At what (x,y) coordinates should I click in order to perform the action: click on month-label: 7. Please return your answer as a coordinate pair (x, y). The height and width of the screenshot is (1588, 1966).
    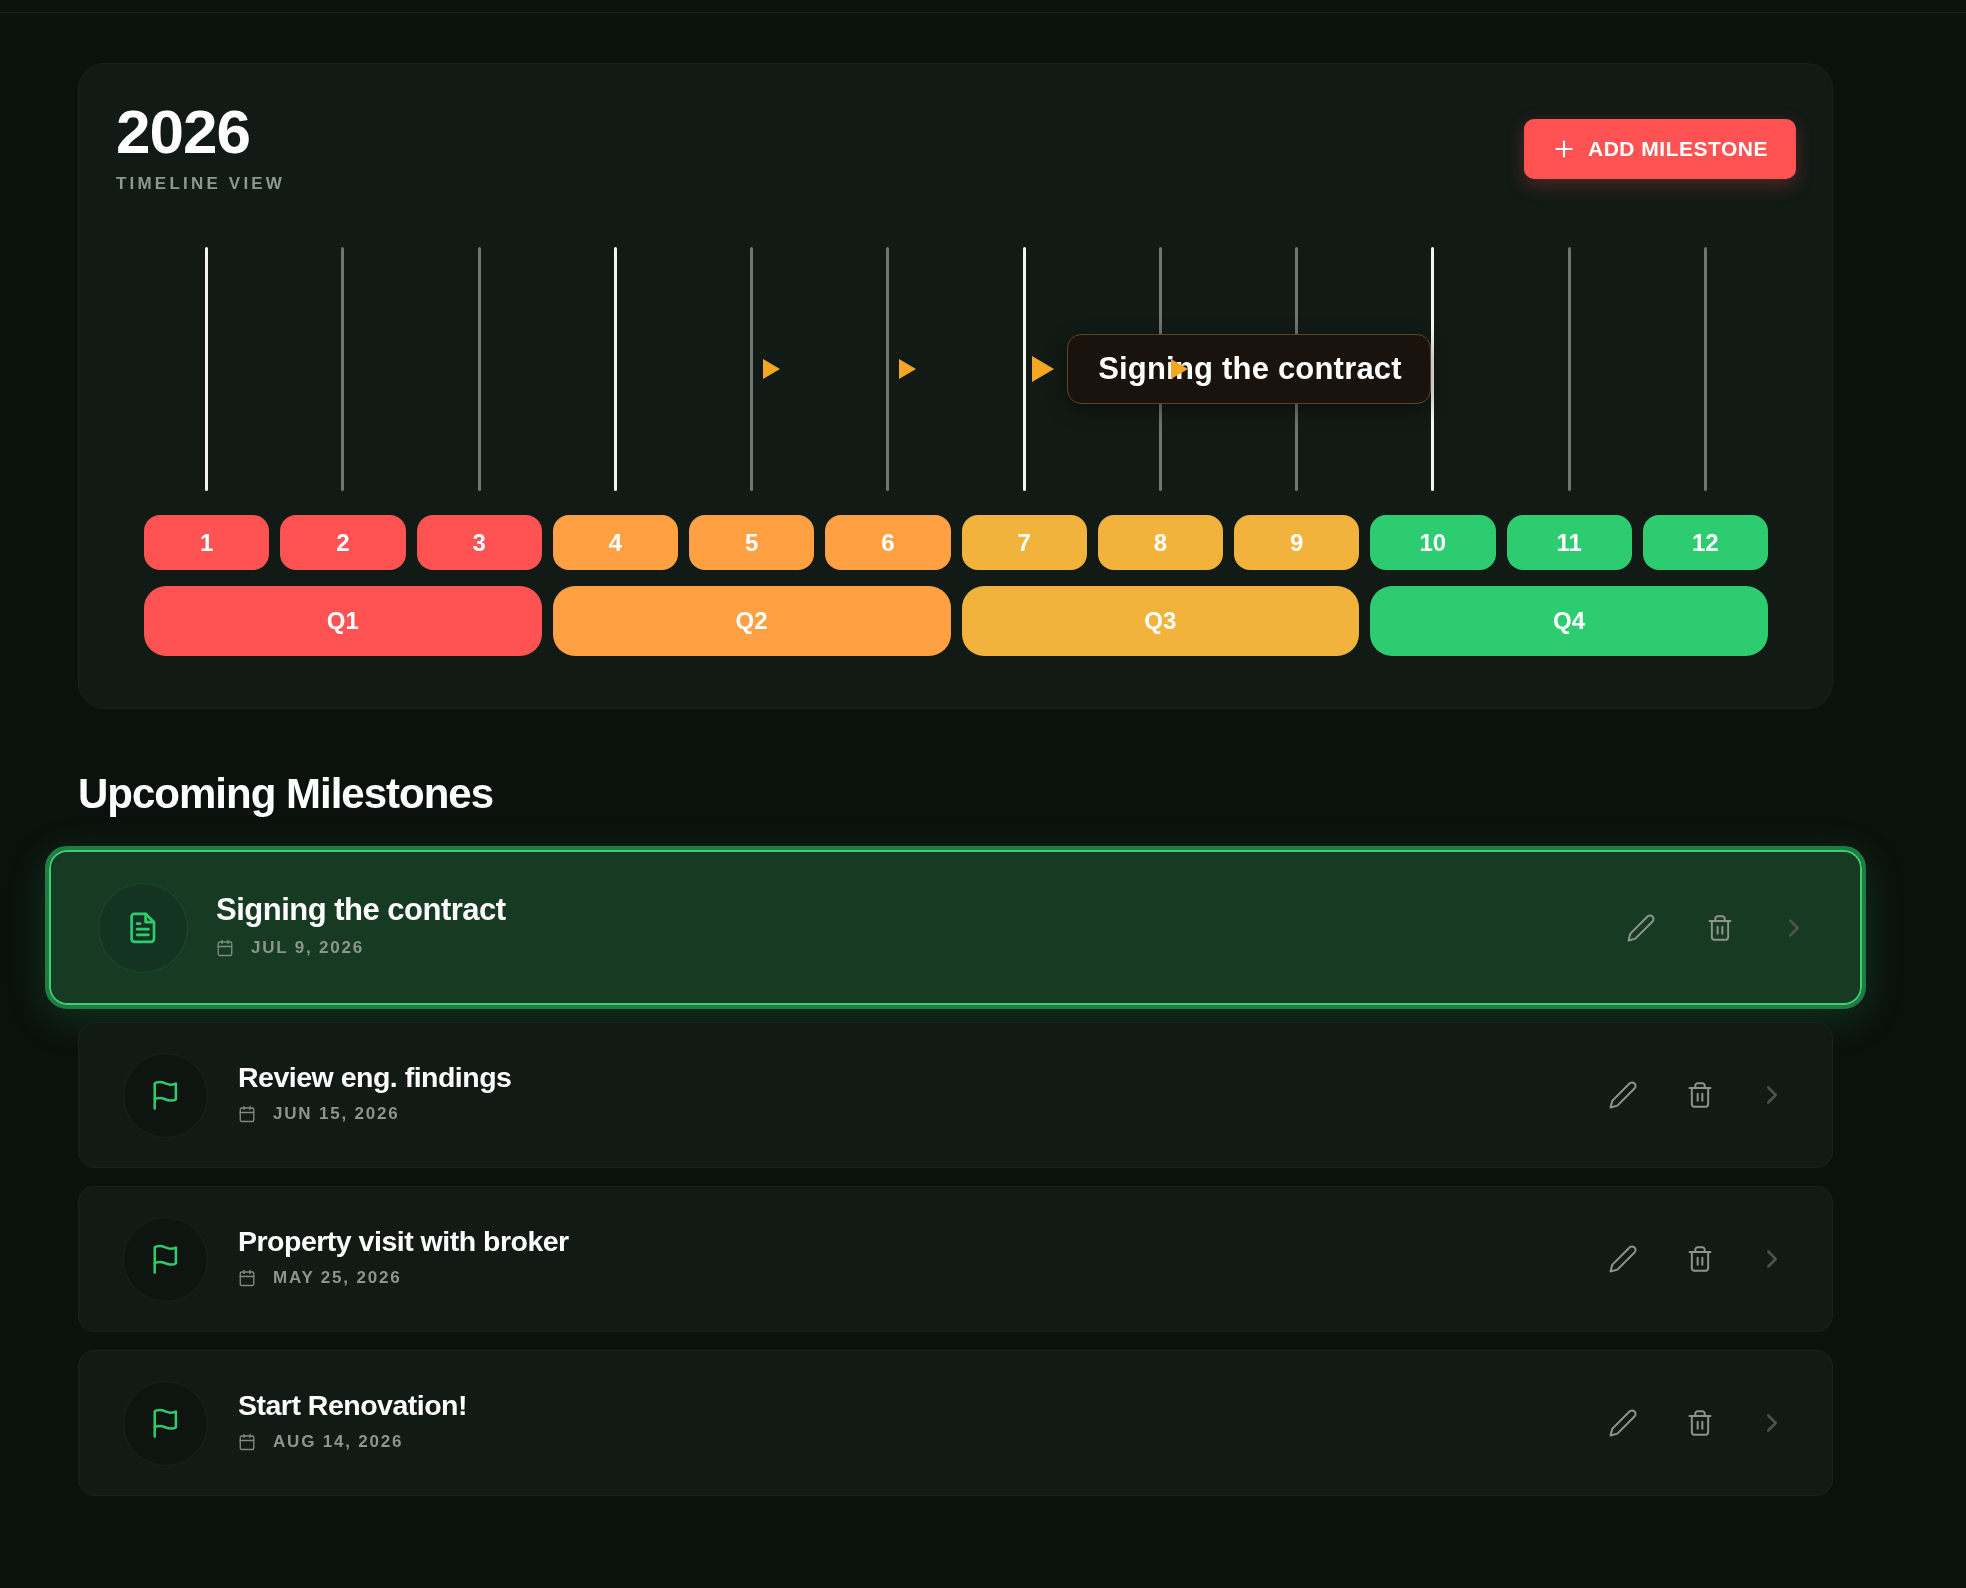
    Looking at the image, I should click on (1024, 542).